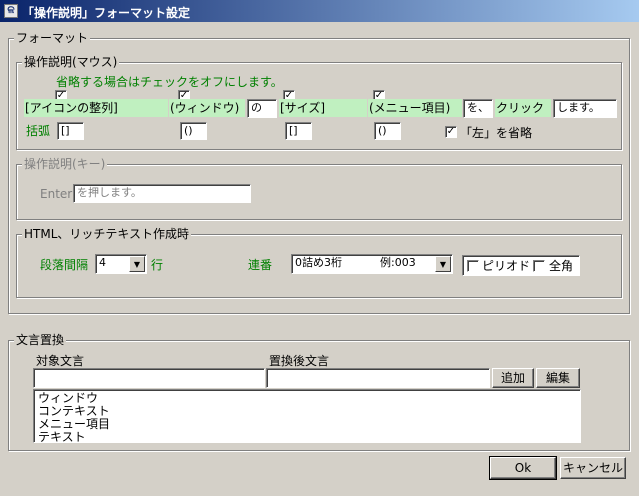 The width and height of the screenshot is (639, 496). I want to click on html-group-label: HTML、リッチテキスト作成時, so click(107, 234).